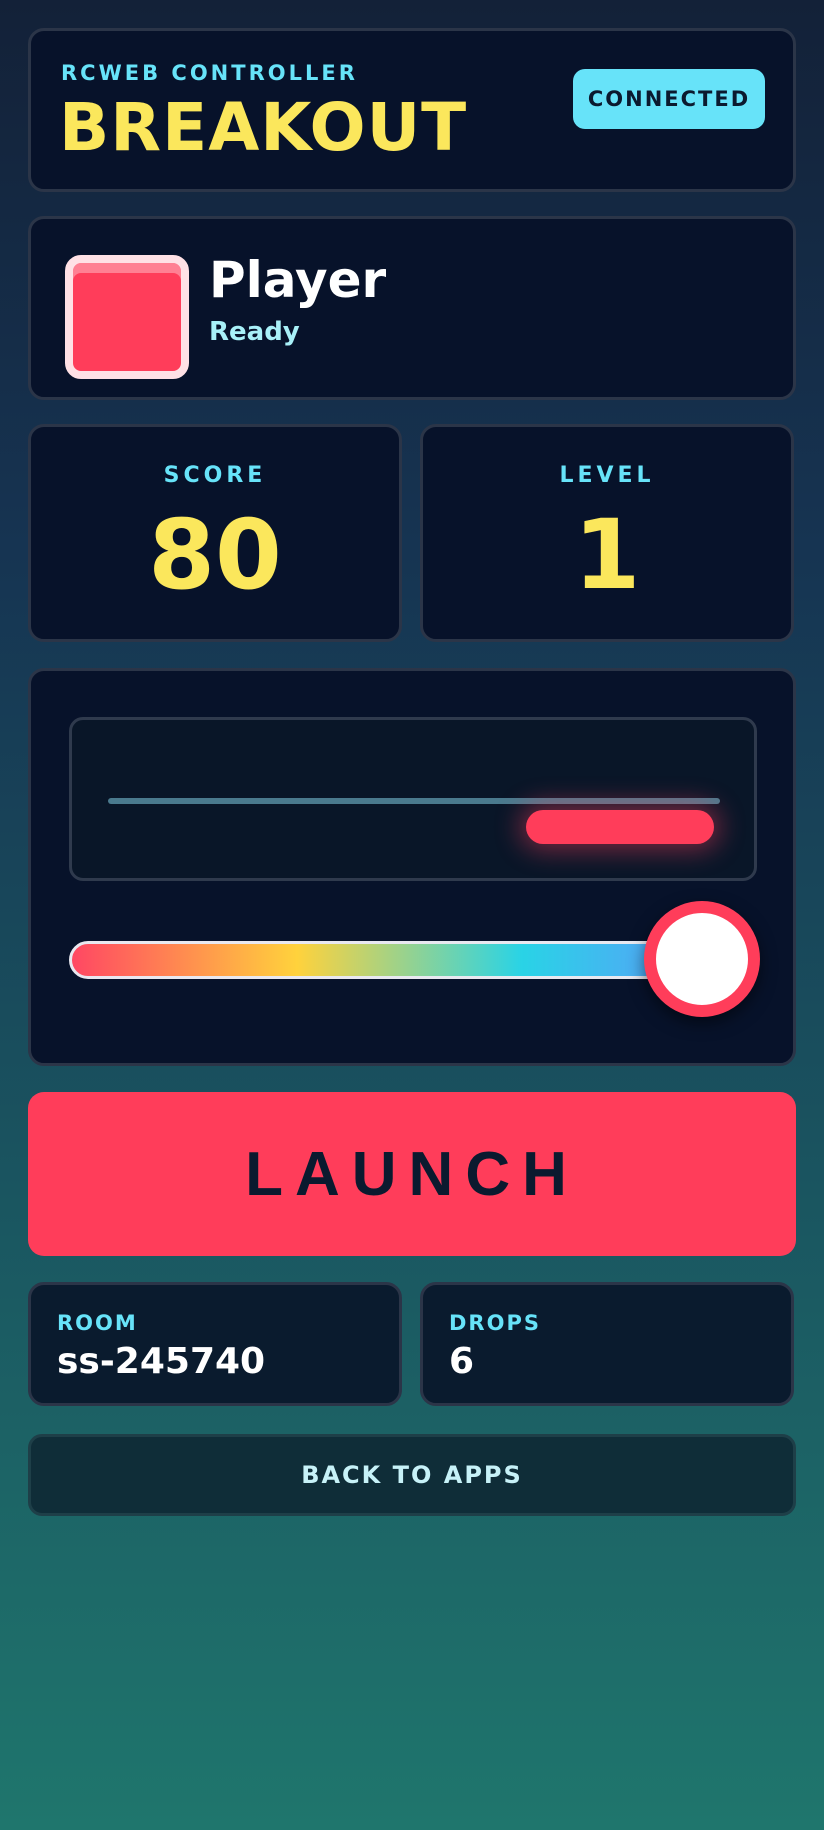 This screenshot has height=1830, width=824. Describe the element at coordinates (209, 73) in the screenshot. I see `app-subtitle: RCWEB CONTROLLER` at that location.